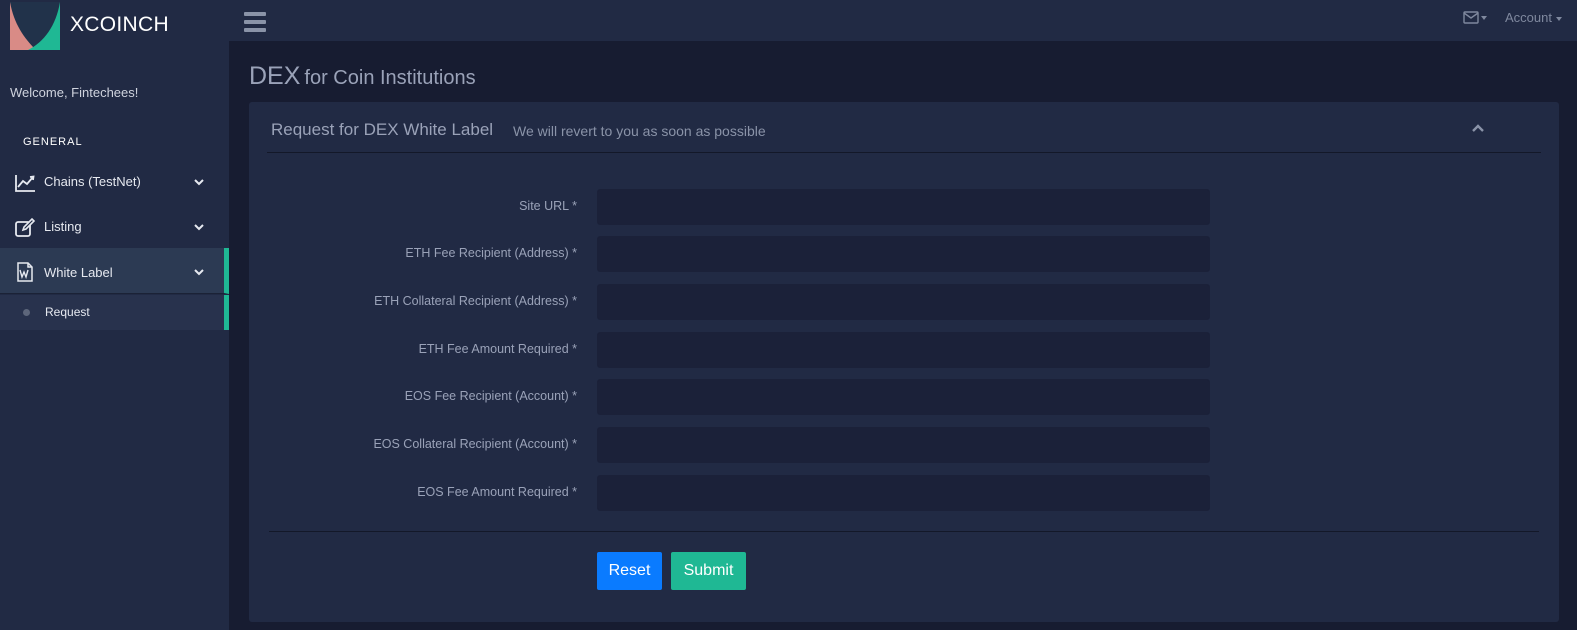 The height and width of the screenshot is (630, 1577). Describe the element at coordinates (629, 571) in the screenshot. I see `reset-button: Reset` at that location.